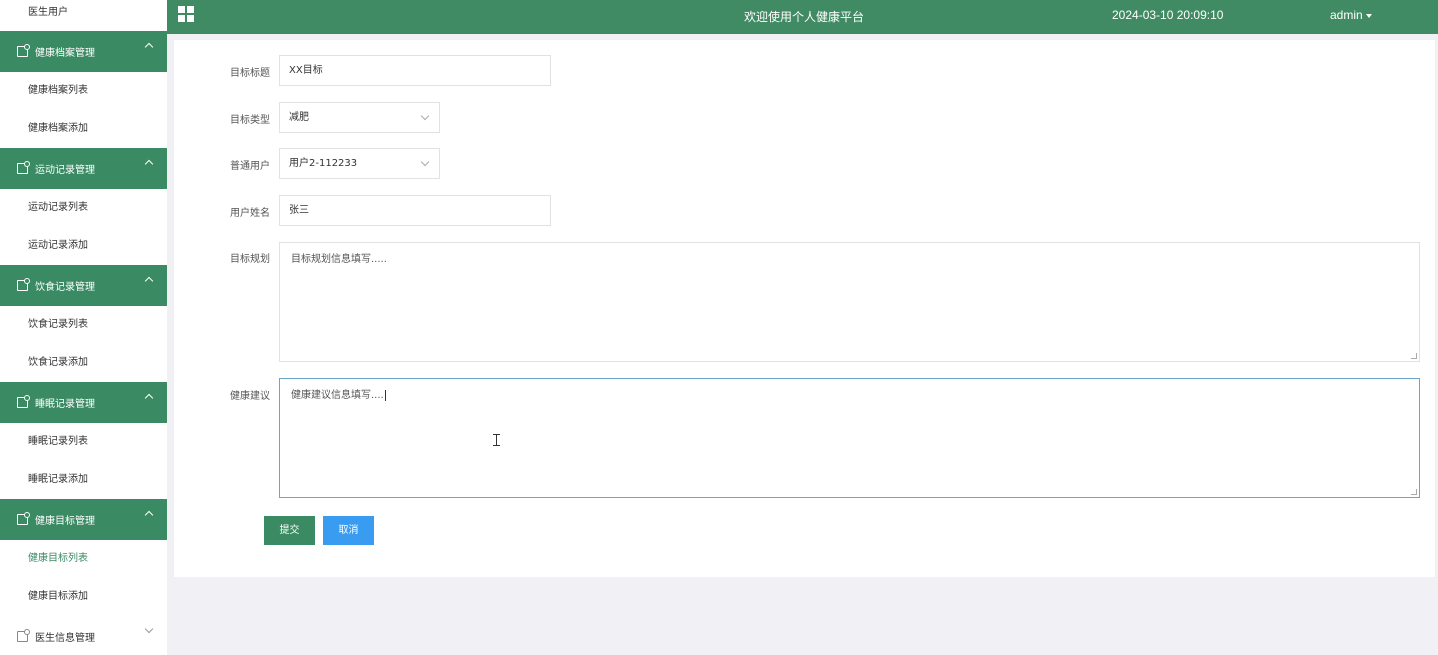  Describe the element at coordinates (1168, 15) in the screenshot. I see `datetime-display: 2024-03-10 20:09:10` at that location.